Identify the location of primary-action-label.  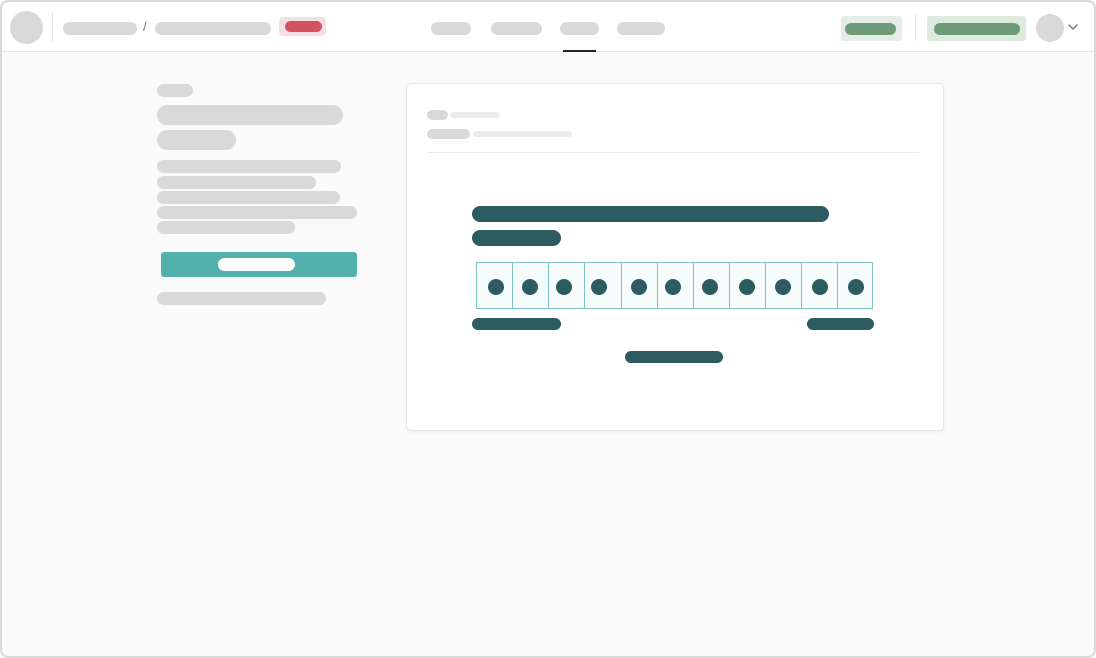
(977, 29).